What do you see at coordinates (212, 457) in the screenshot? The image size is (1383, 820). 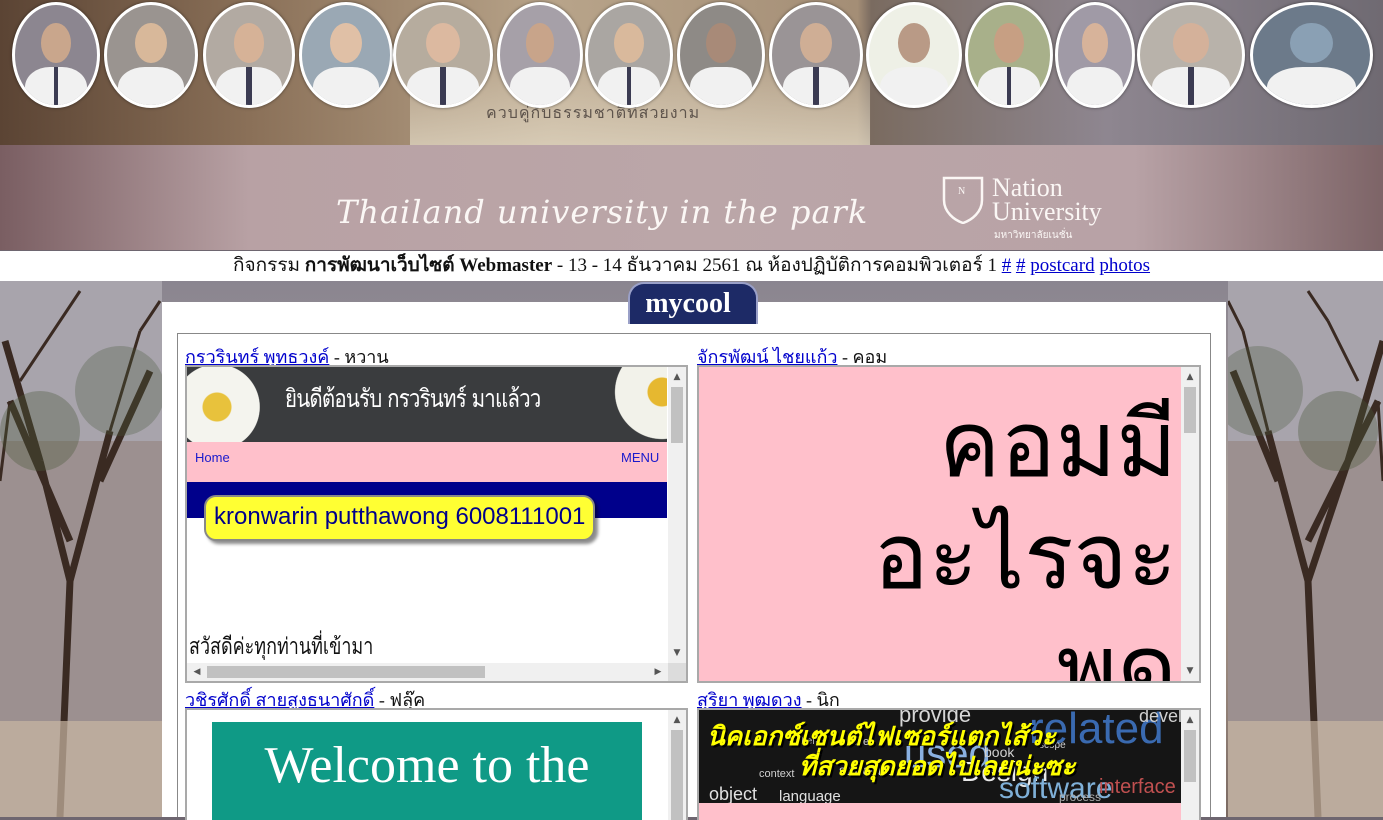 I see `frame1-home-link: Home` at bounding box center [212, 457].